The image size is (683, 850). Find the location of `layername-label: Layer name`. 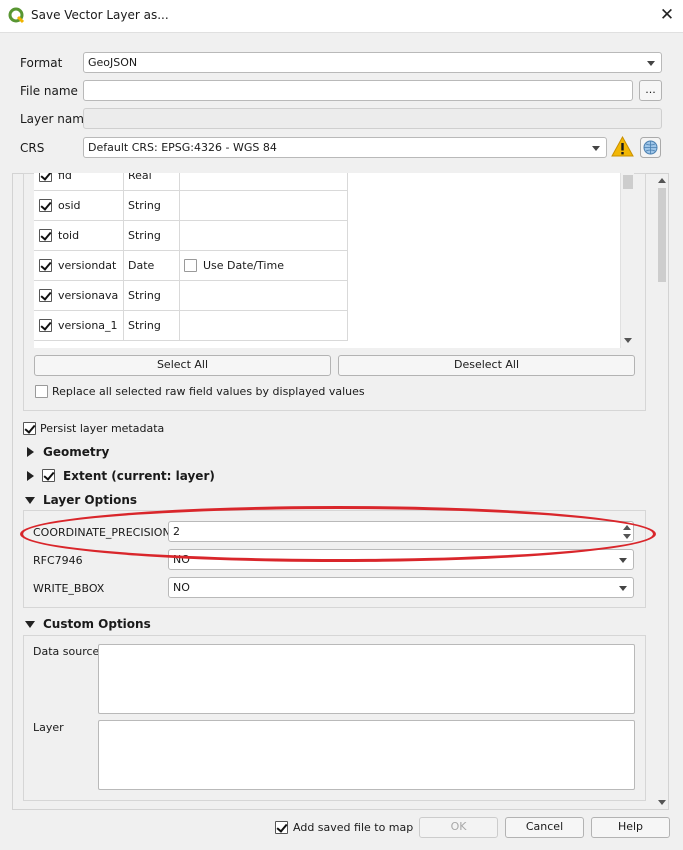

layername-label: Layer name is located at coordinates (56, 119).